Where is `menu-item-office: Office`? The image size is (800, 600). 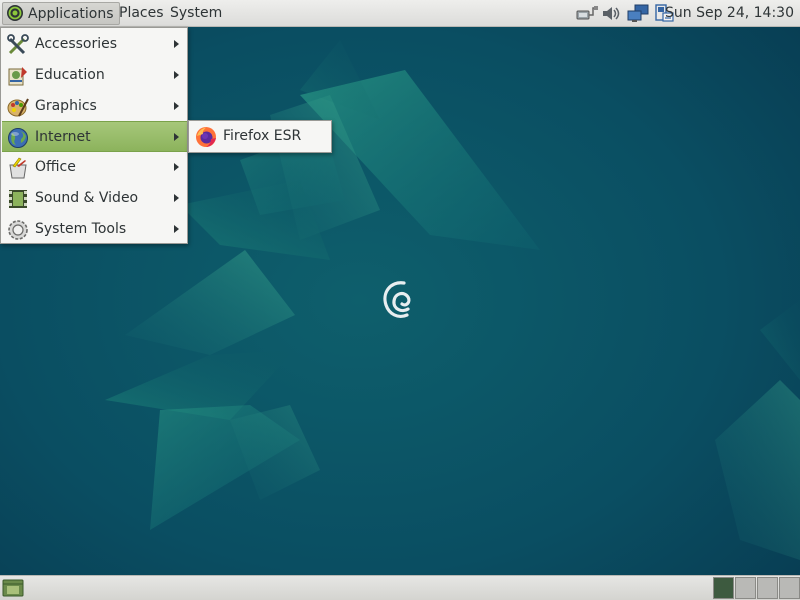 menu-item-office: Office is located at coordinates (94, 167).